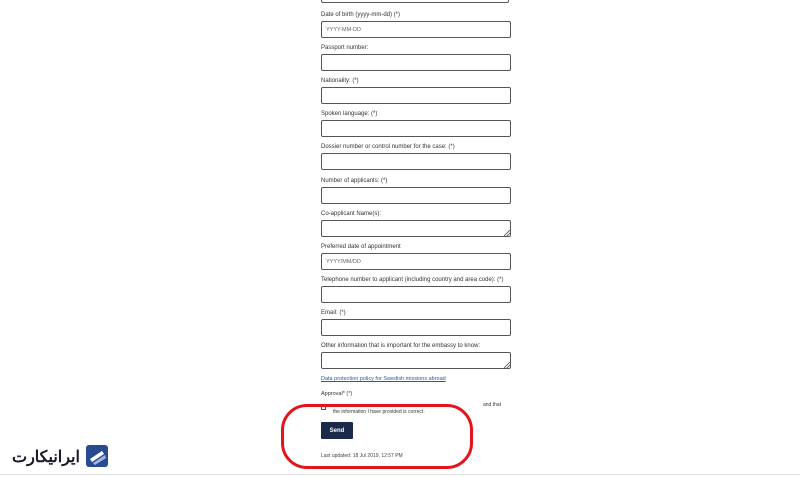 This screenshot has height=477, width=800. What do you see at coordinates (416, 161) in the screenshot?
I see `dossier-input` at bounding box center [416, 161].